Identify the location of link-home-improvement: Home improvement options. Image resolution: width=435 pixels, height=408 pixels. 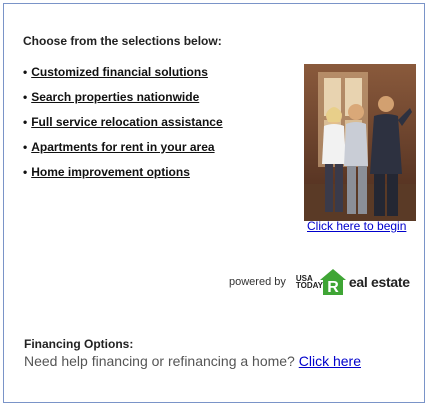
(110, 172).